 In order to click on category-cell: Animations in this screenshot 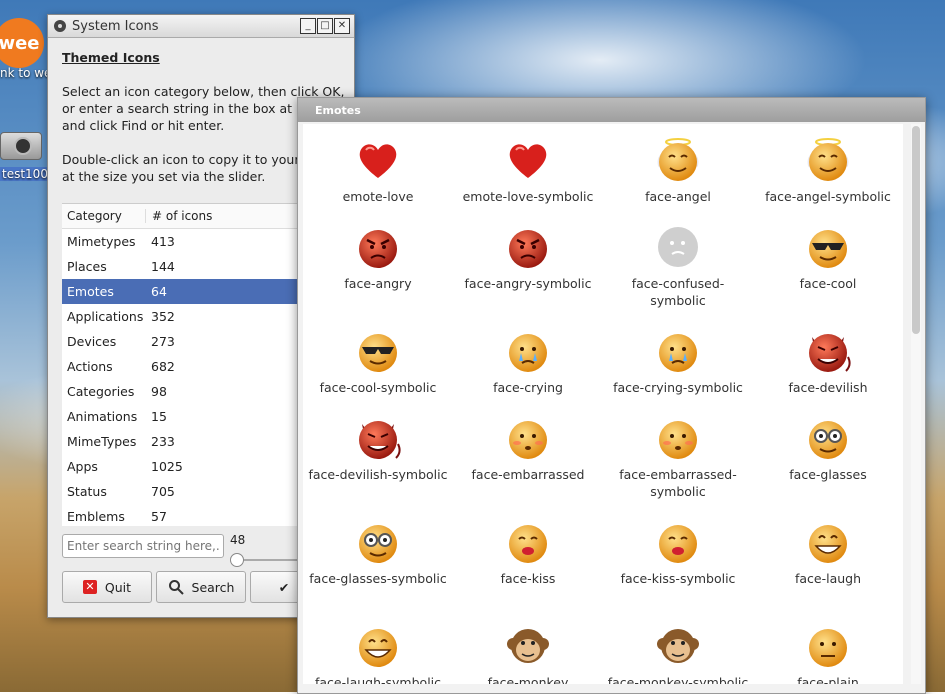, I will do `click(102, 416)`.